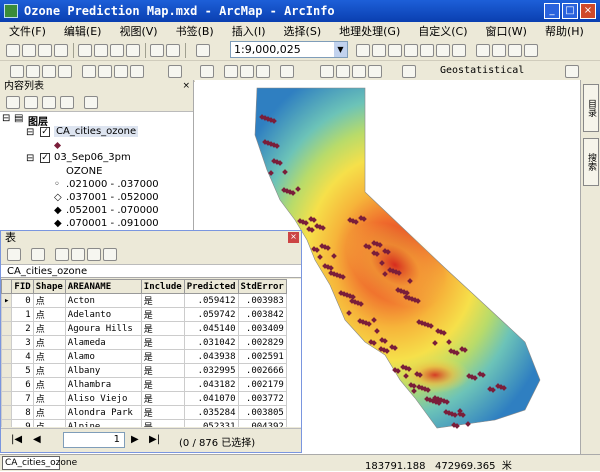 The width and height of the screenshot is (600, 472). Describe the element at coordinates (61, 50) in the screenshot. I see `print-icon` at that location.